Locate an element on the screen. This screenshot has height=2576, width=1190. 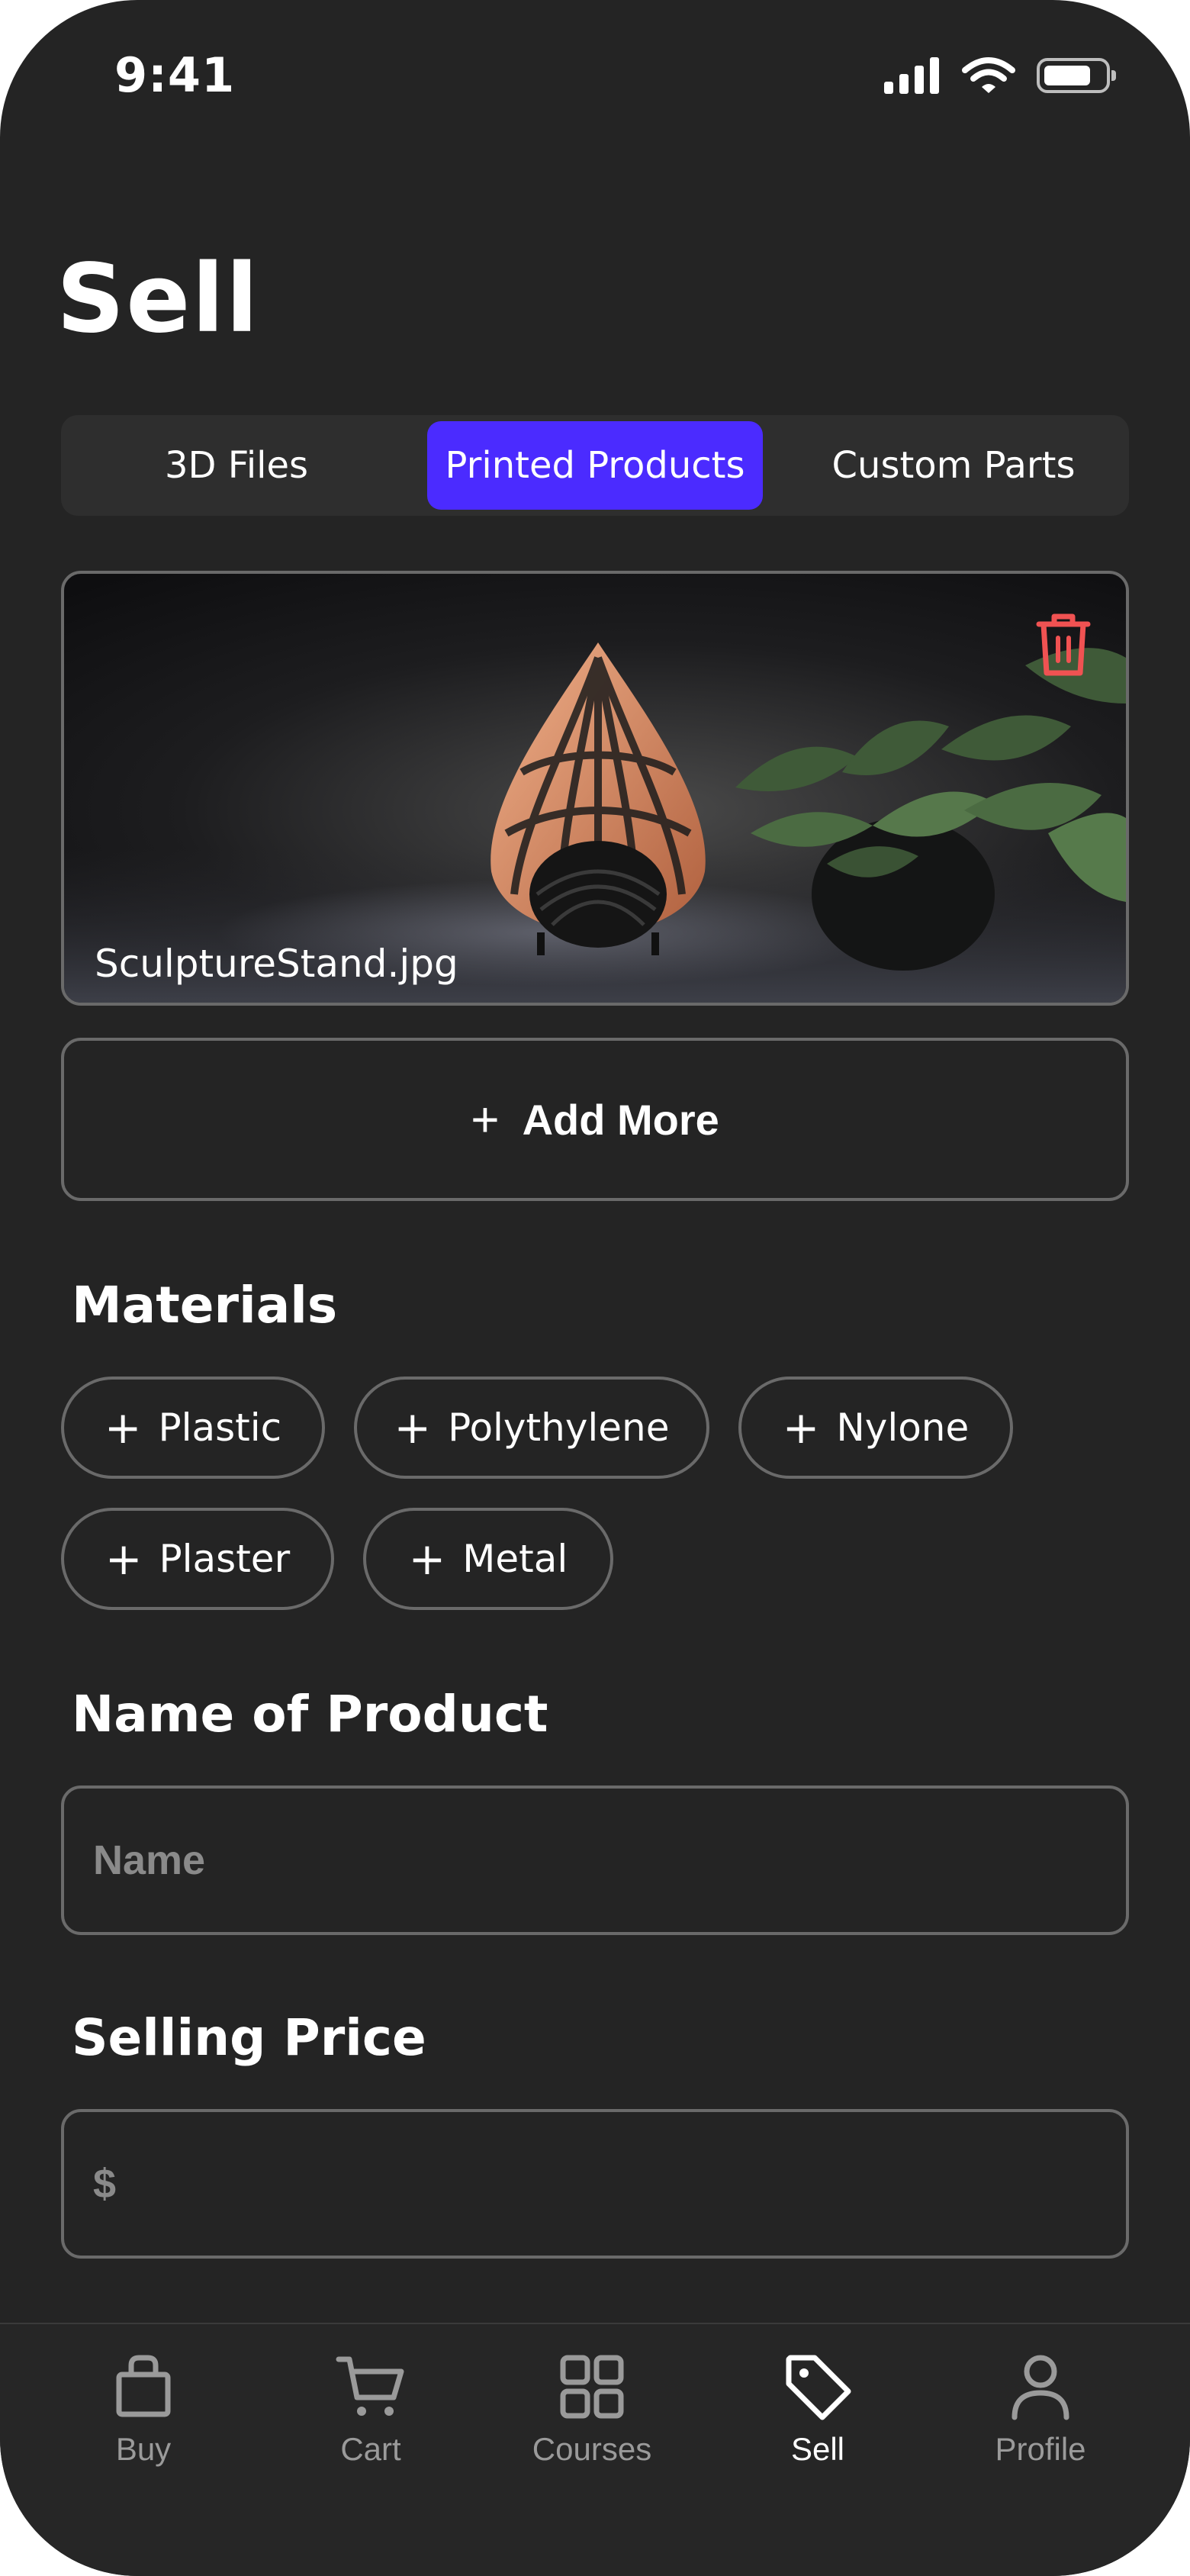
tab-printed-products: Printed Products is located at coordinates (595, 465).